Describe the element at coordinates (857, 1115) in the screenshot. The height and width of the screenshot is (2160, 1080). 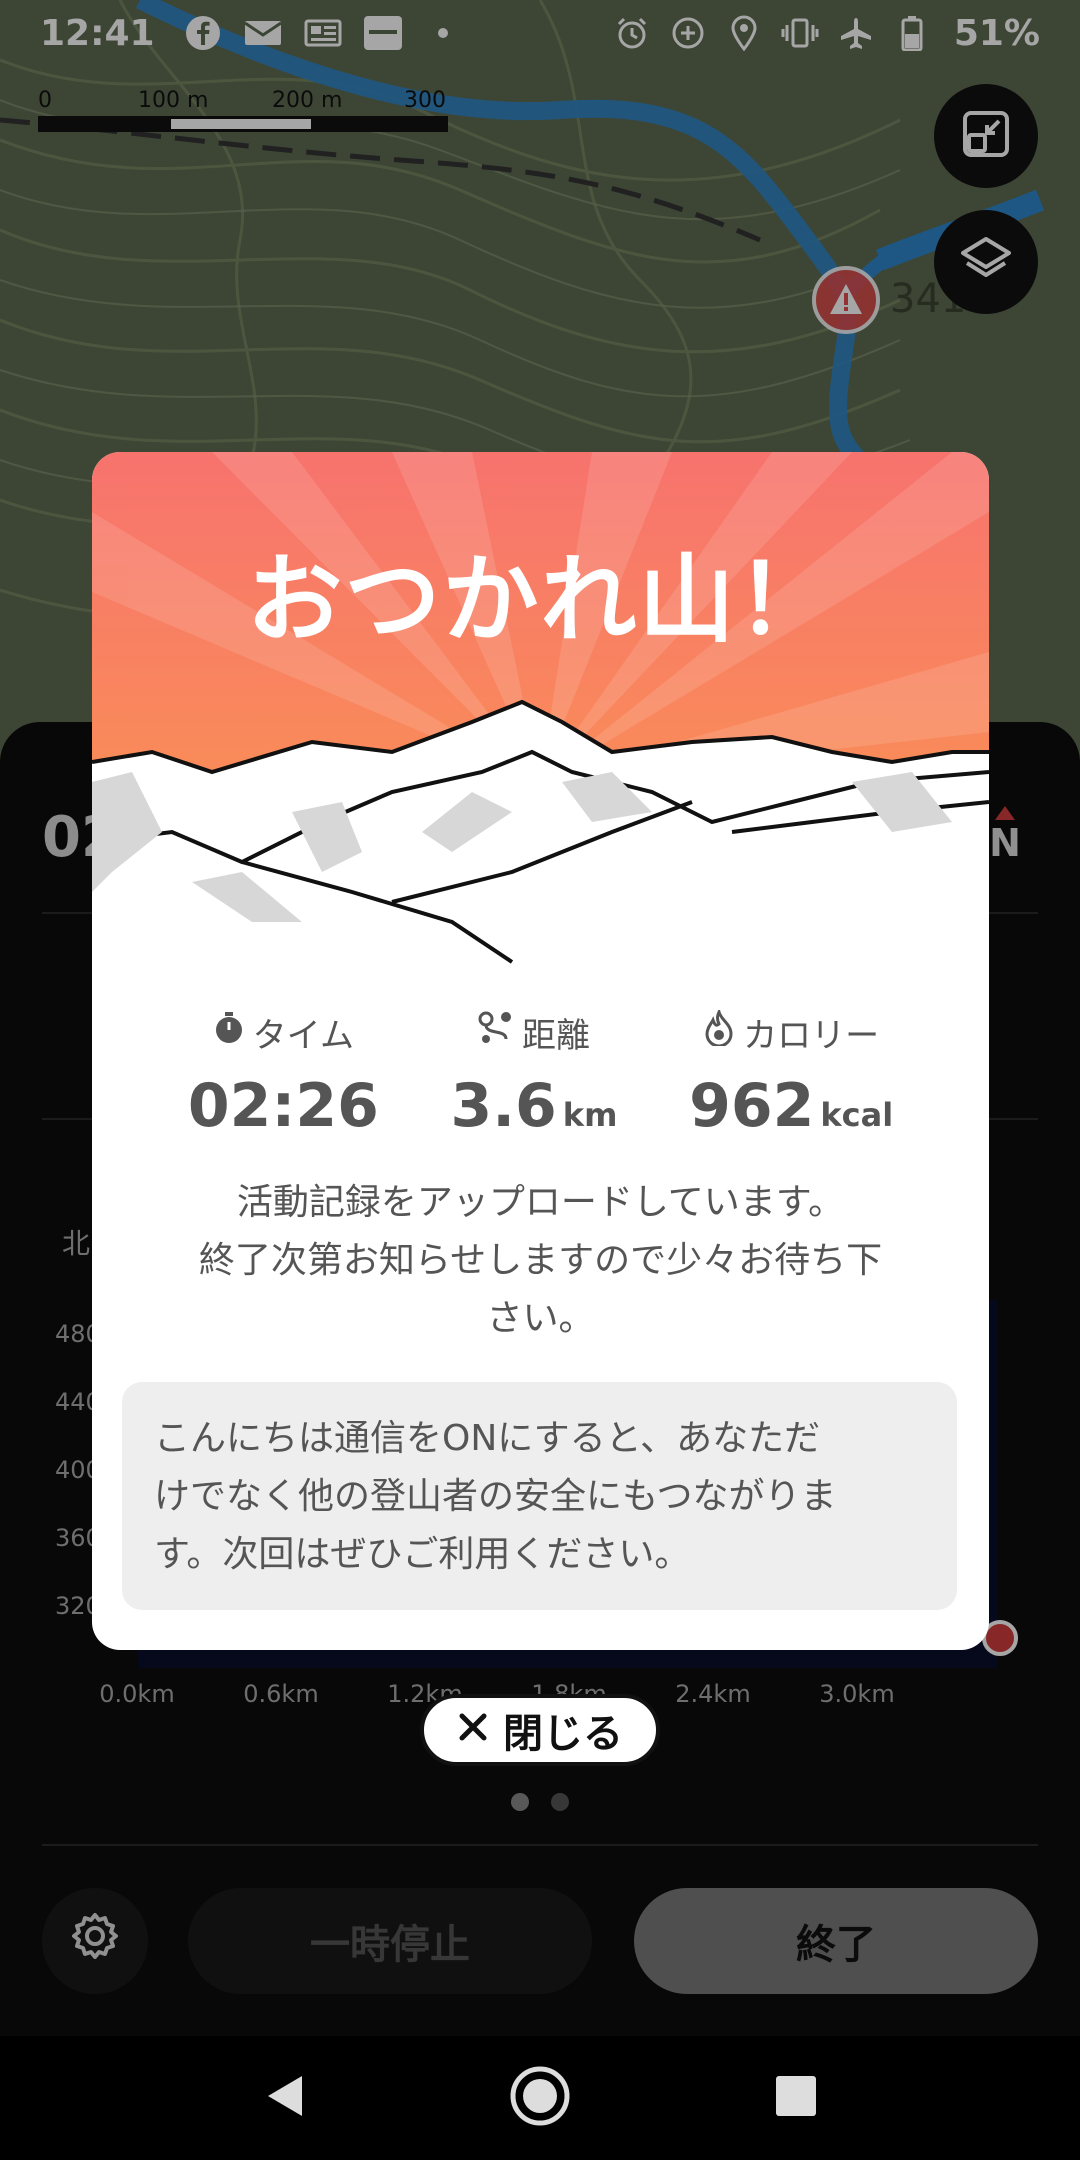
I see `stat-unit: kcal` at that location.